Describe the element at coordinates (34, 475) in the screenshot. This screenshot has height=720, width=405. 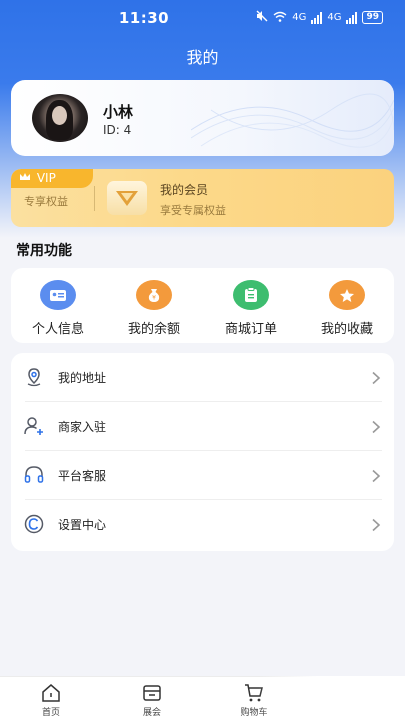
I see `headset-icon` at that location.